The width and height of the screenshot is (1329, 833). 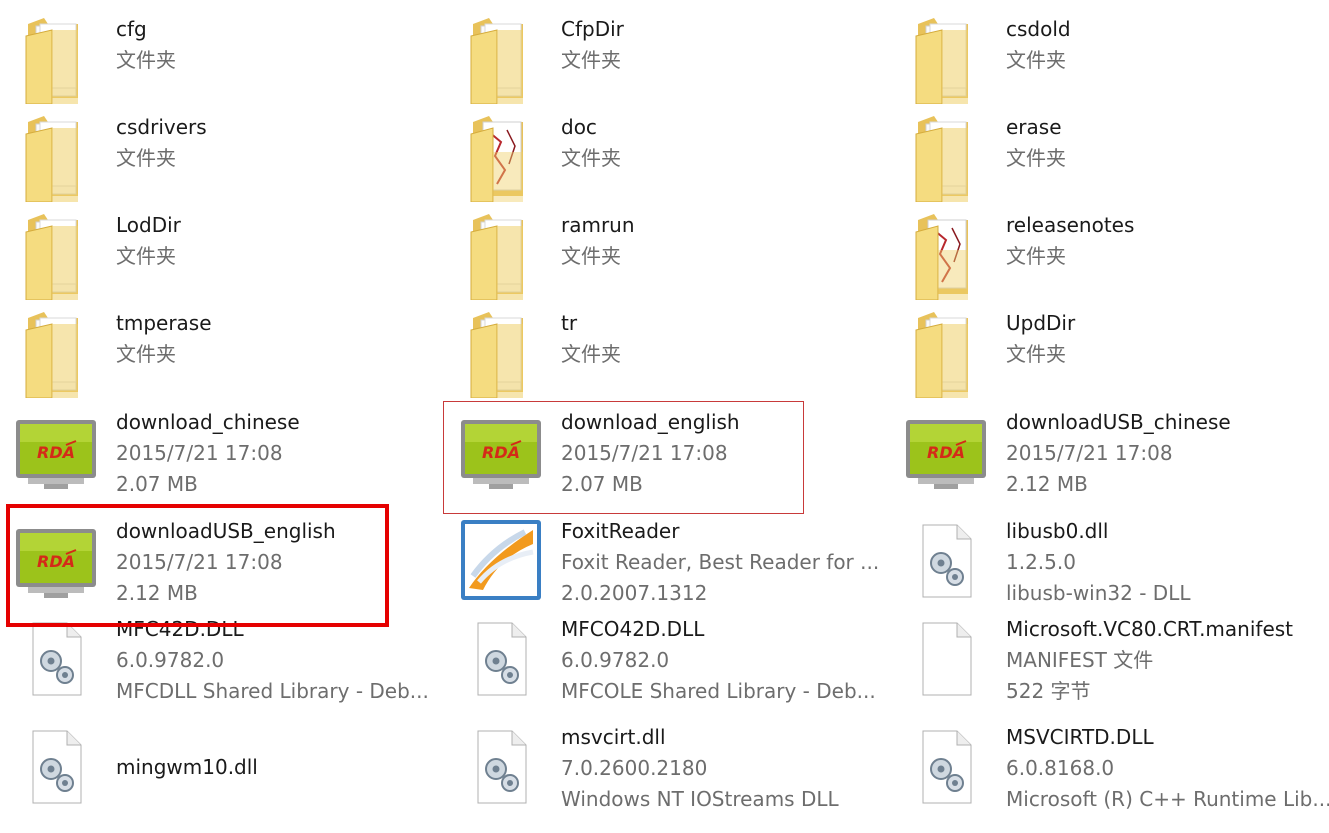 What do you see at coordinates (666, 255) in the screenshot?
I see `file-item: ramrun 文件夹` at bounding box center [666, 255].